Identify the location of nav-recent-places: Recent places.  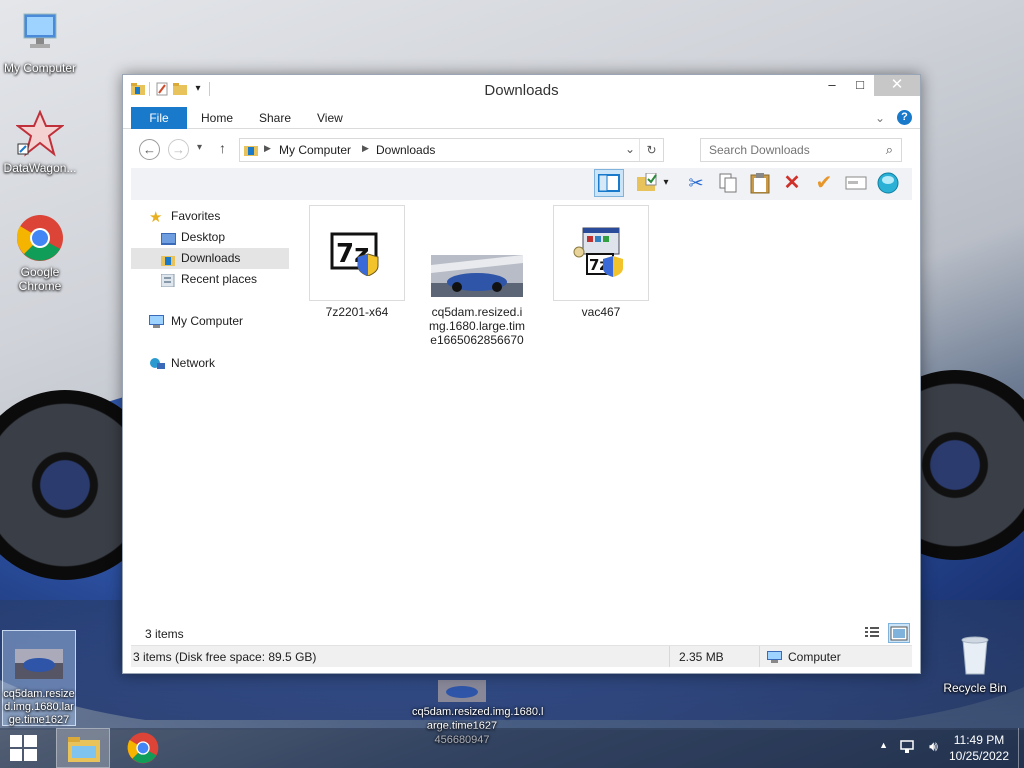
(210, 279).